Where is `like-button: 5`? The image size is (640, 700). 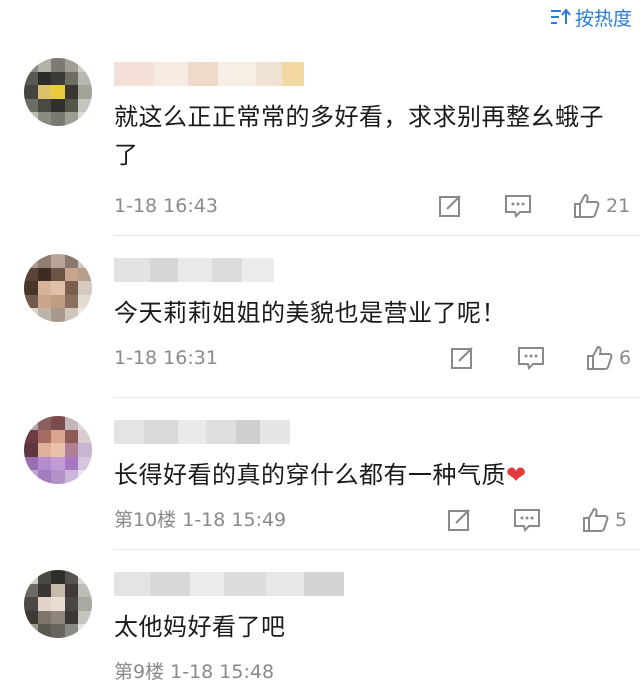
like-button: 5 is located at coordinates (604, 520).